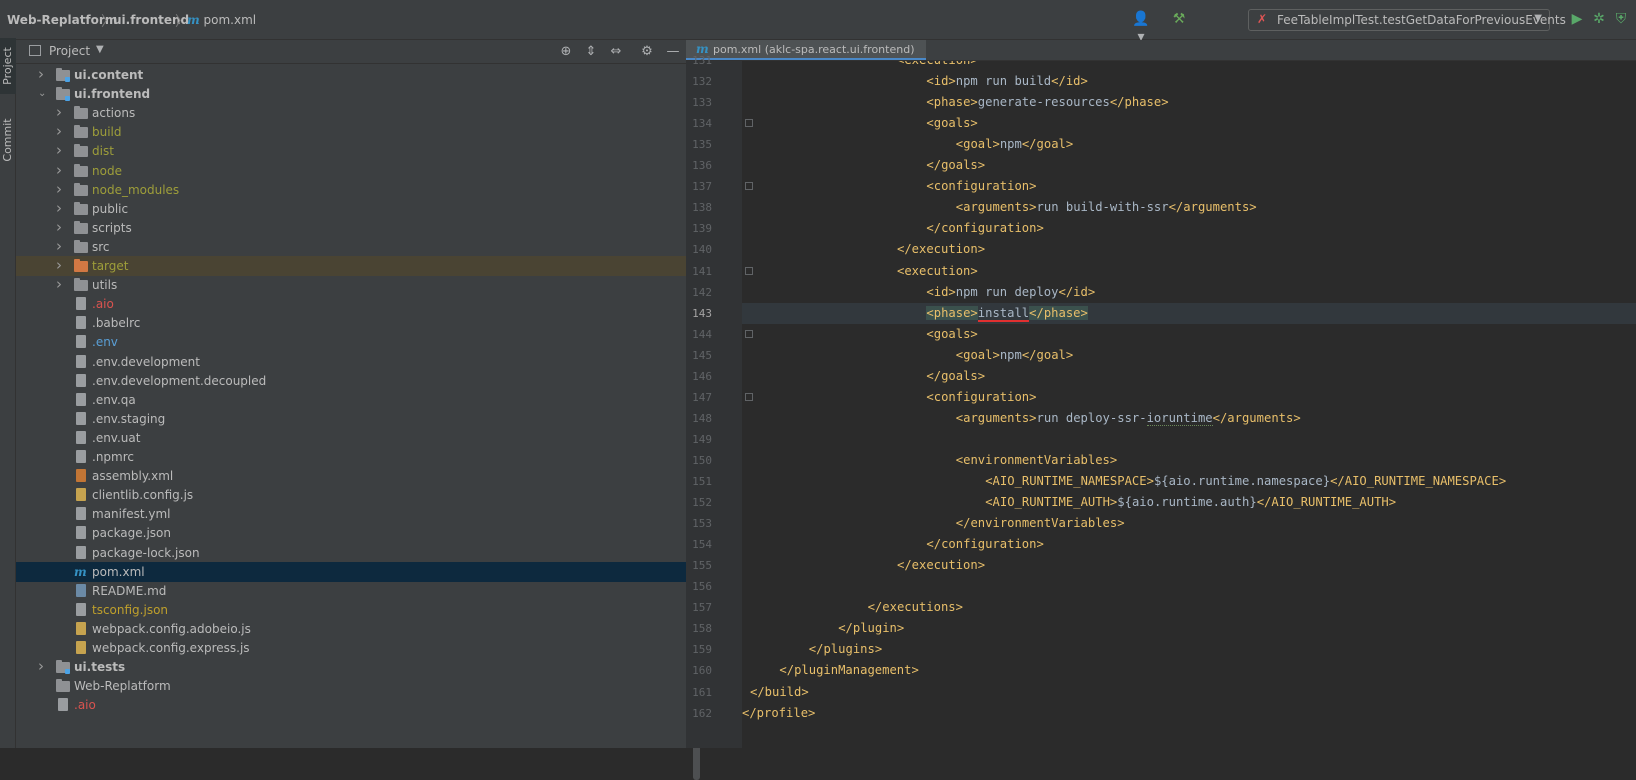 The width and height of the screenshot is (1636, 780). What do you see at coordinates (673, 52) in the screenshot?
I see `hide-panel-icon: —` at bounding box center [673, 52].